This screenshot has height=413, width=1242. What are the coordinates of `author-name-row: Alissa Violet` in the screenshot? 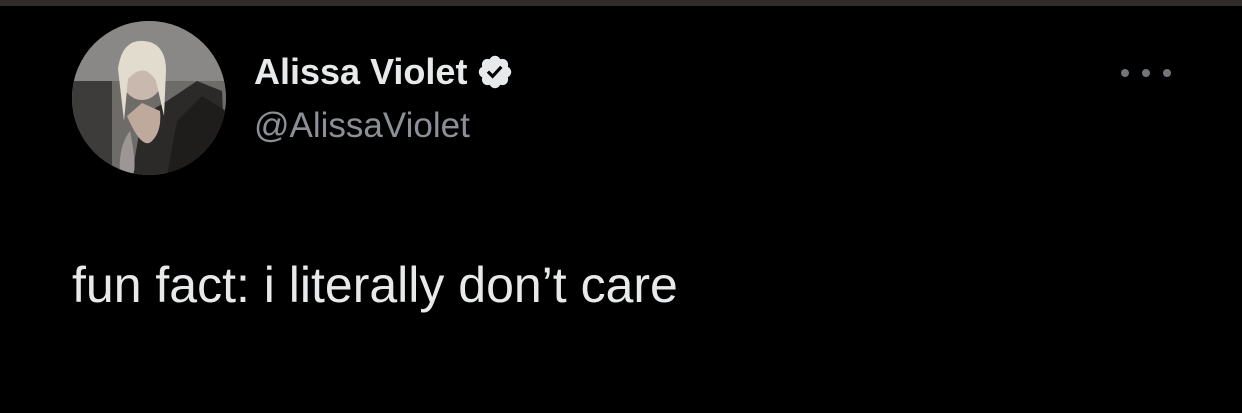 It's located at (384, 72).